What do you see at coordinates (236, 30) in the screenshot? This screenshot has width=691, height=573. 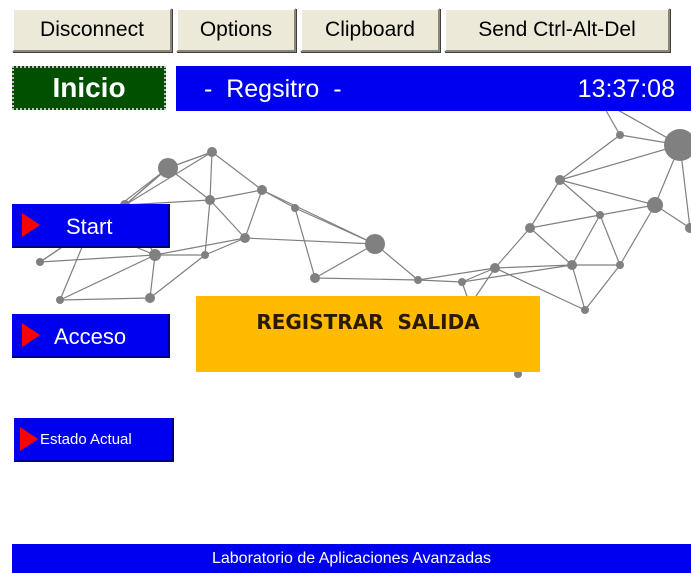 I see `options-button: Options` at bounding box center [236, 30].